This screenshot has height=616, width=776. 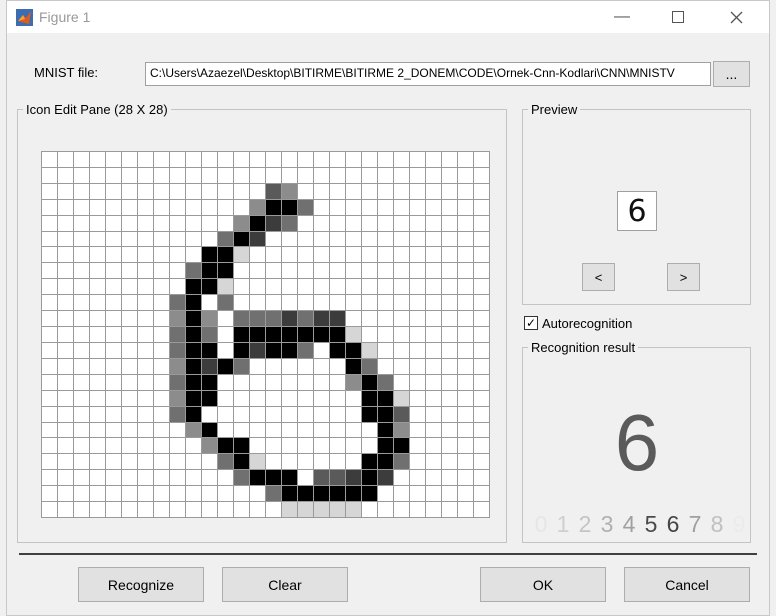 I want to click on recognize-button: Recognize, so click(x=141, y=584).